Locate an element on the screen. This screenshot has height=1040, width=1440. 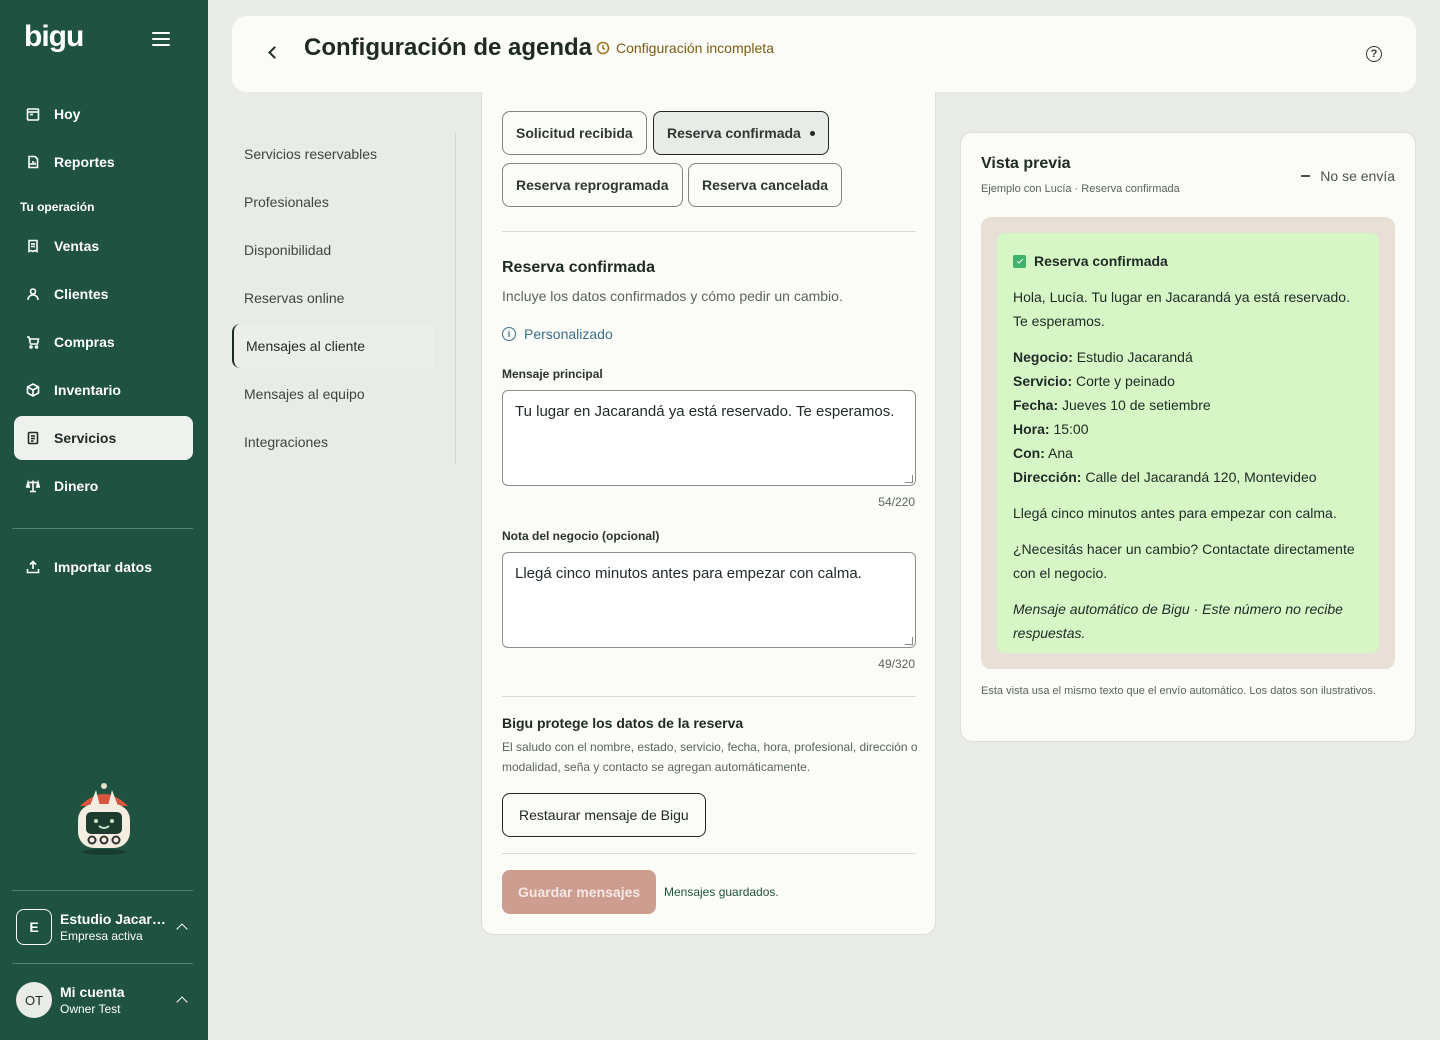
report-icon is located at coordinates (33, 162).